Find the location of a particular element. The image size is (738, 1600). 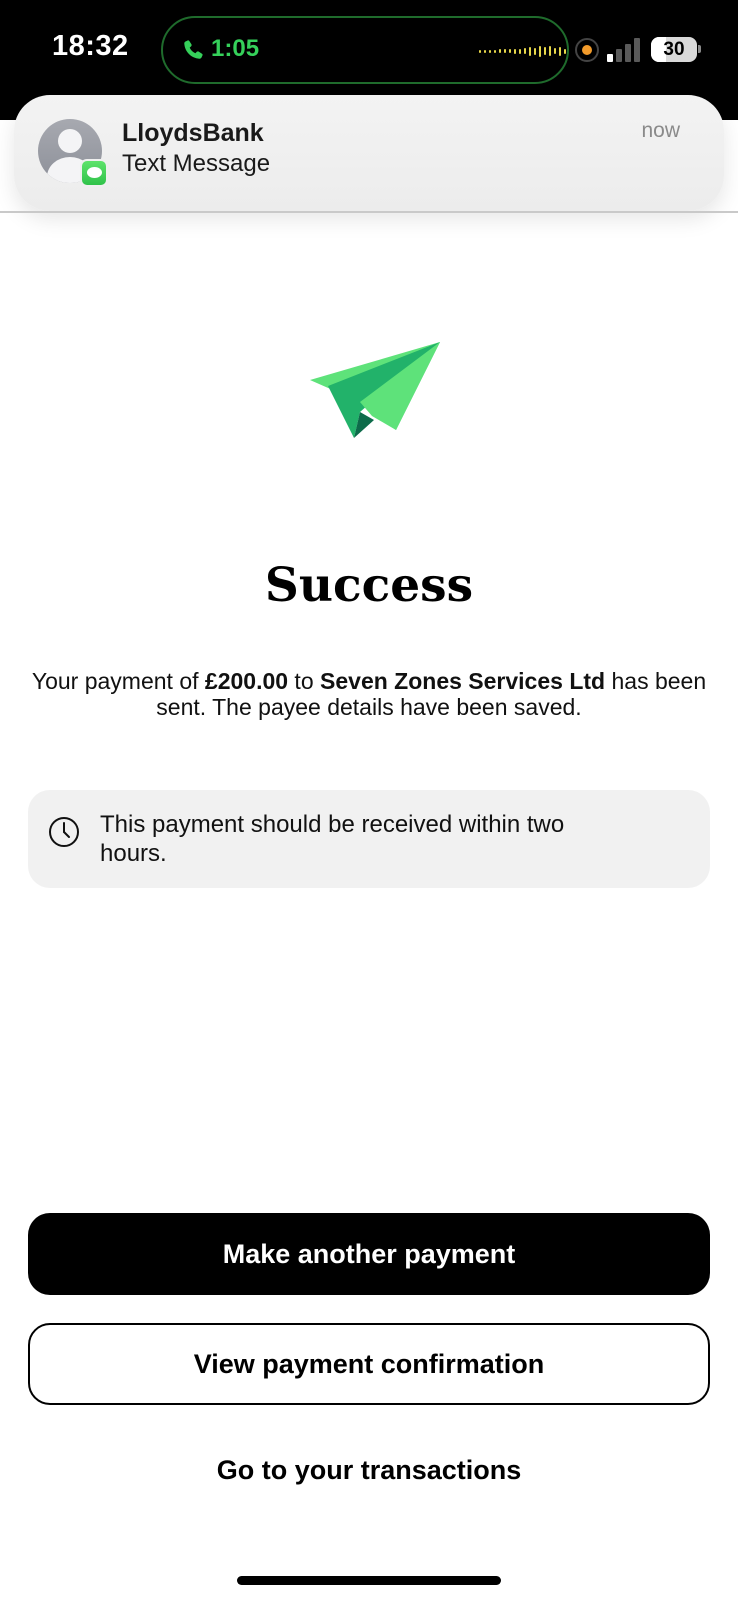

cellular-signal-icon is located at coordinates (623, 50).